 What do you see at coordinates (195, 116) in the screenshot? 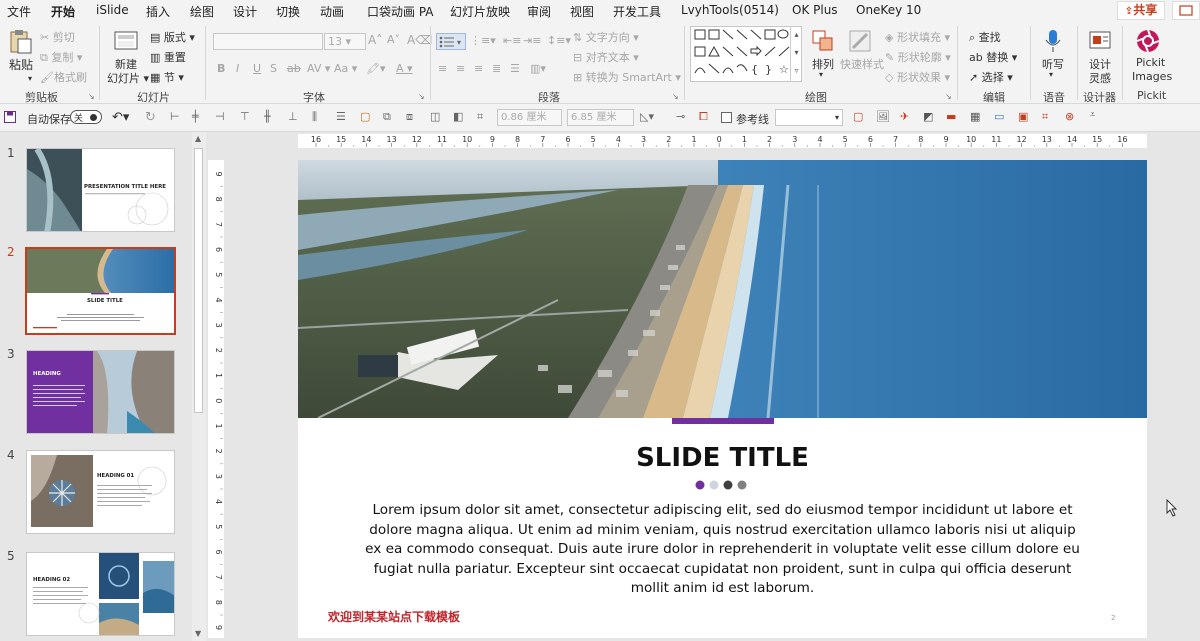
I see `align-center-objects-icon: ╪` at bounding box center [195, 116].